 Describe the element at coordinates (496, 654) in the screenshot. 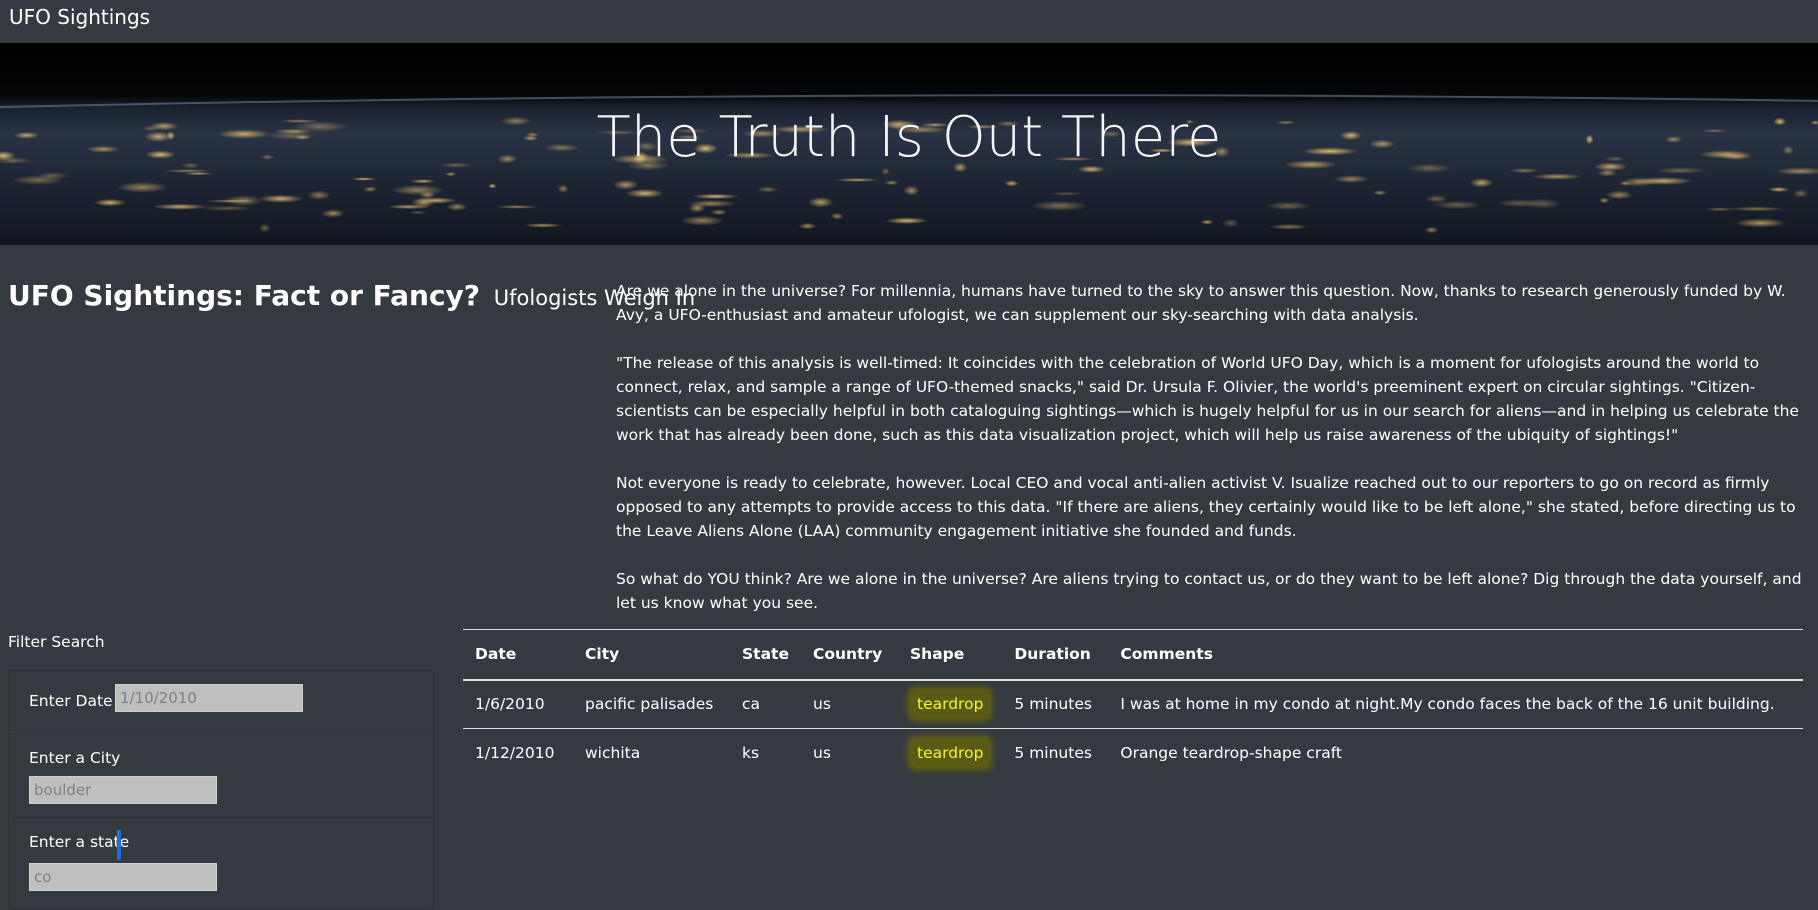

I see `column-header-date: Date` at that location.